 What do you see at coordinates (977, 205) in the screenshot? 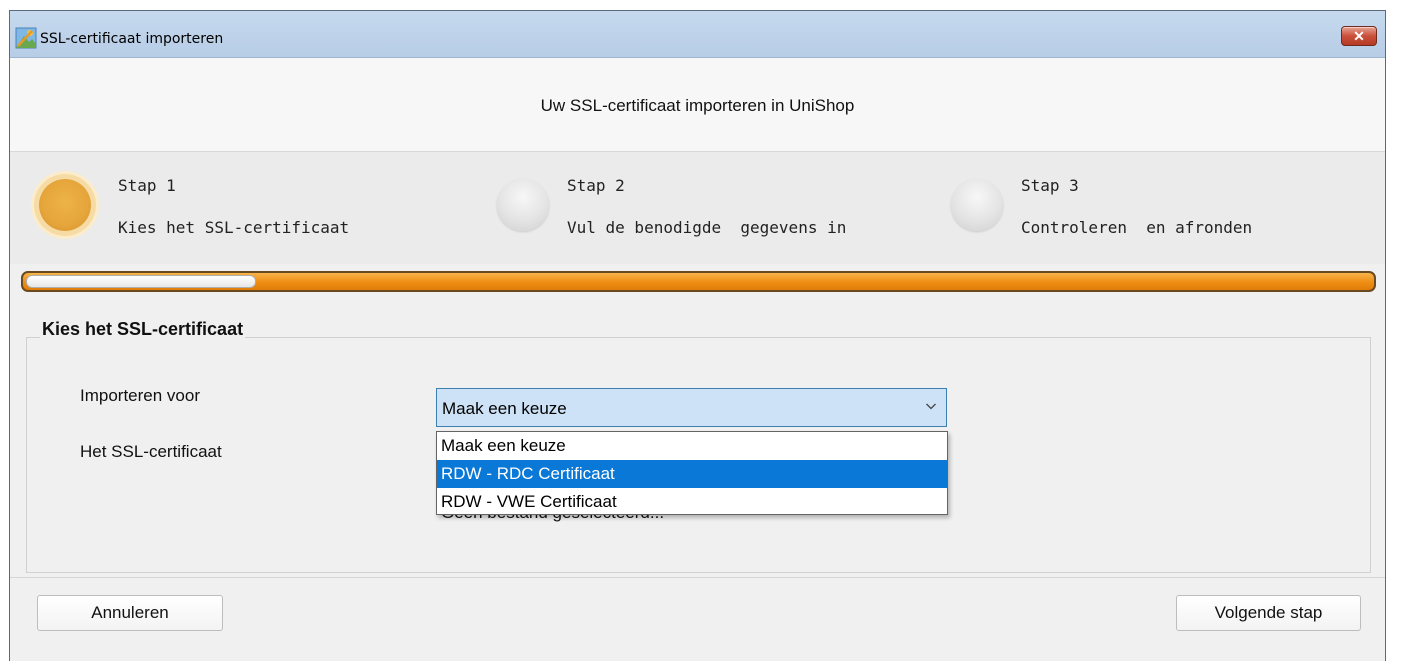
I see `step-3-indicator-icon` at bounding box center [977, 205].